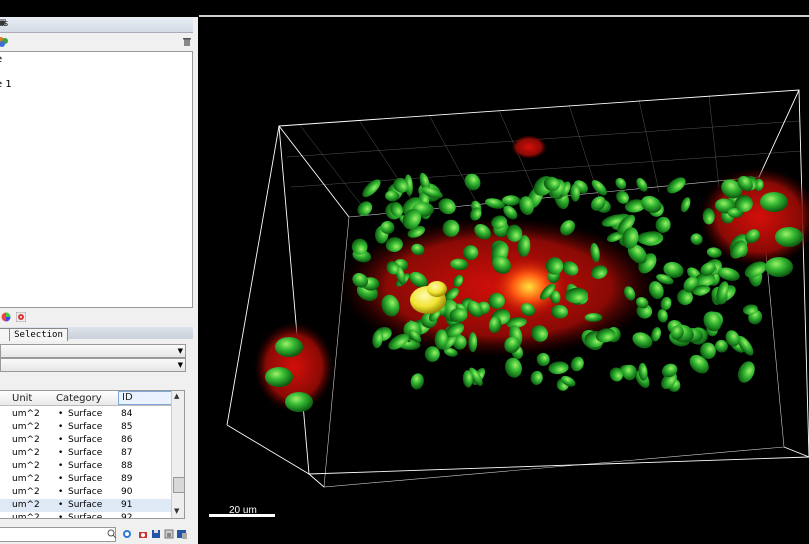 The width and height of the screenshot is (809, 544). I want to click on table-row: um^2 • Surface 90, so click(85, 492).